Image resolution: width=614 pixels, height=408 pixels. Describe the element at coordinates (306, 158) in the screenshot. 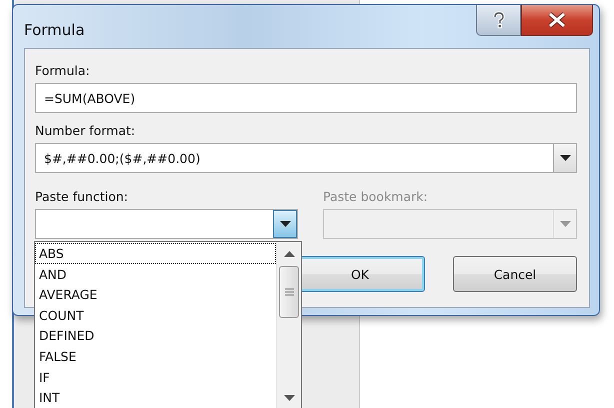

I see `number-format-combo: $#,##0.00;($#,##0.00)` at that location.